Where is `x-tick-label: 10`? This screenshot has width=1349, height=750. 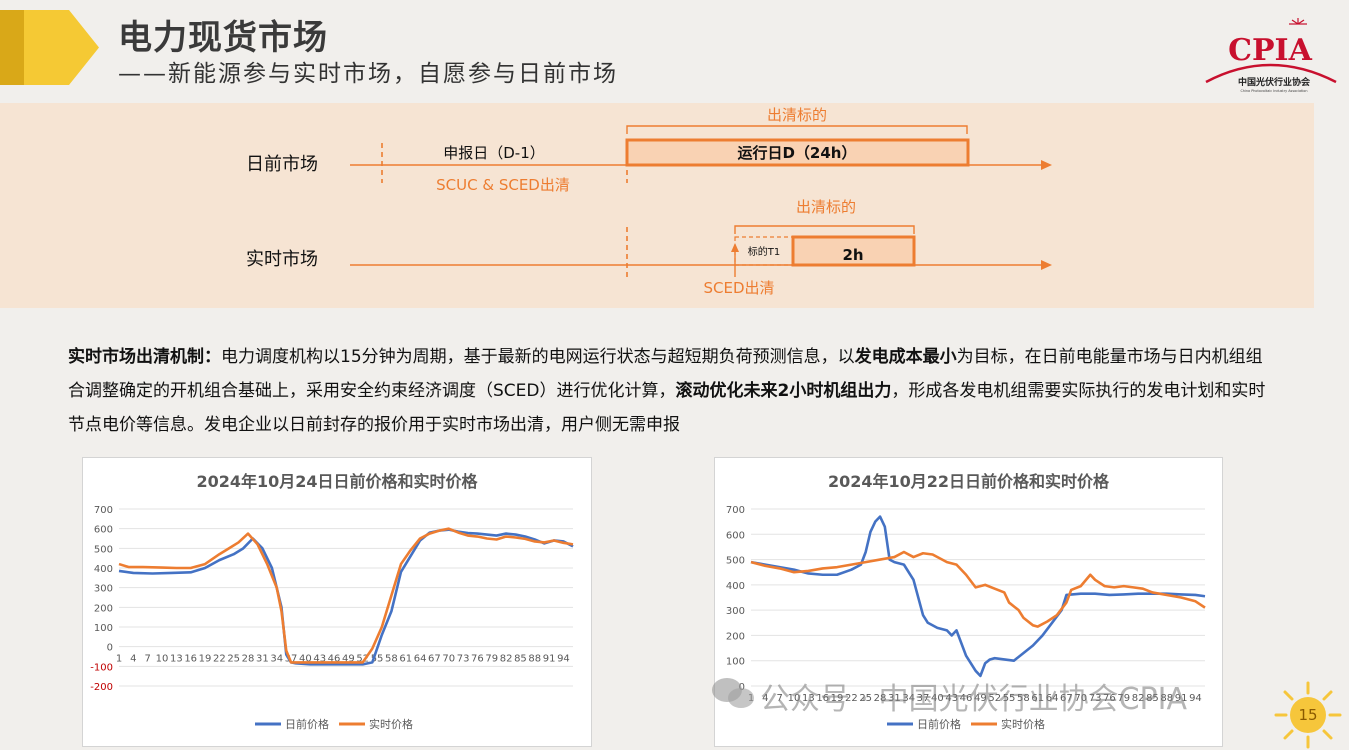 x-tick-label: 10 is located at coordinates (162, 659).